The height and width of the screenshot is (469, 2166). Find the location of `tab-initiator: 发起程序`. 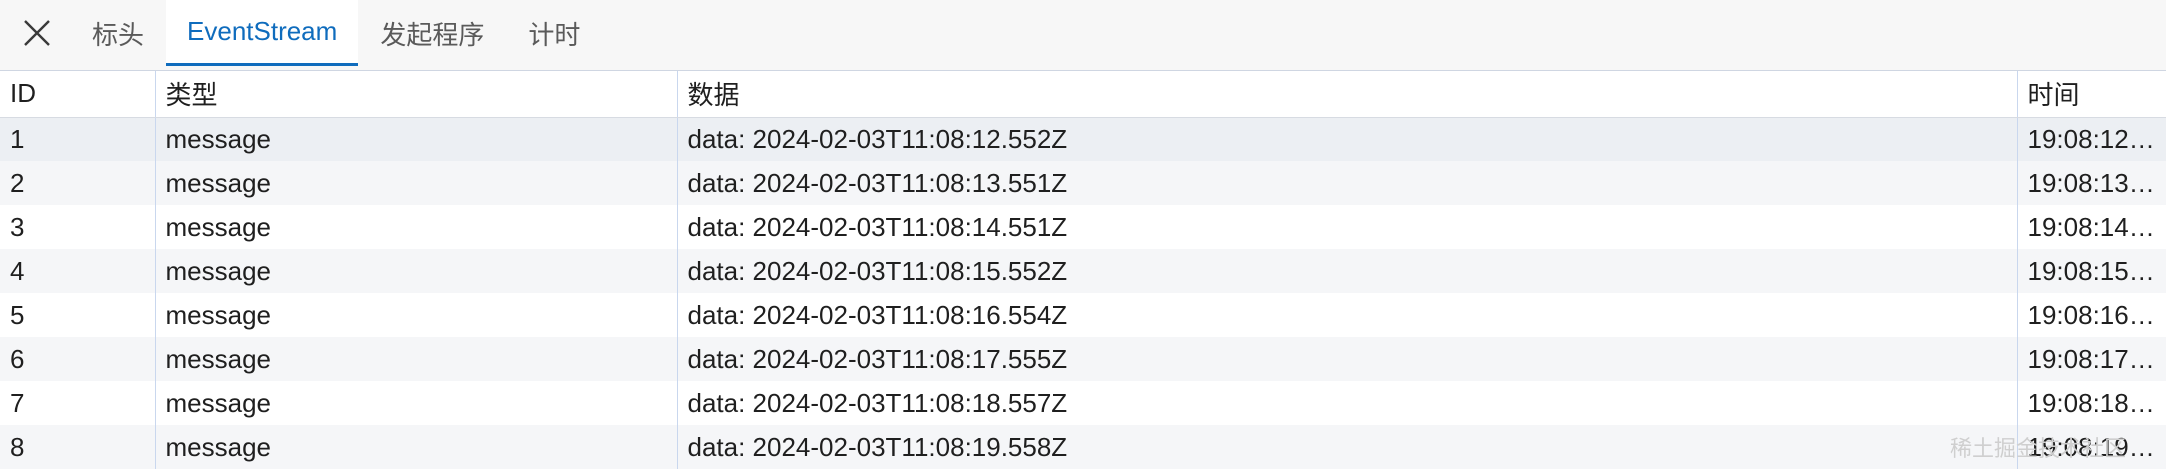

tab-initiator: 发起程序 is located at coordinates (432, 33).